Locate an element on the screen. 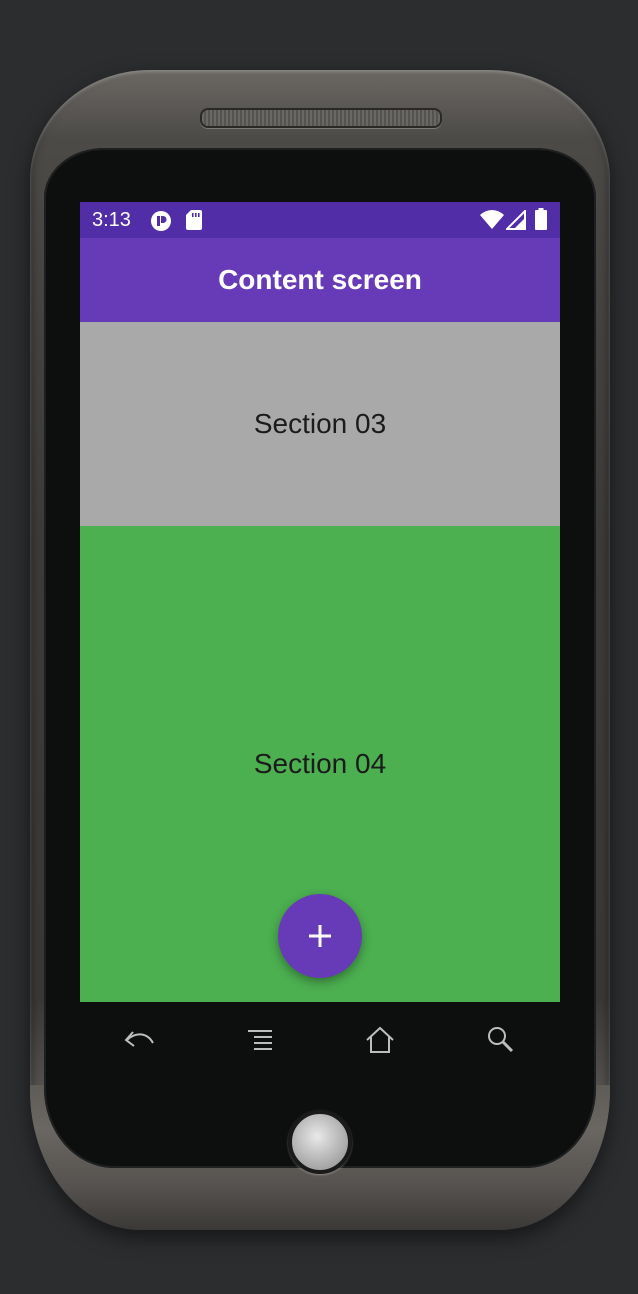 This screenshot has width=638, height=1294. status-time: 3:13 is located at coordinates (111, 220).